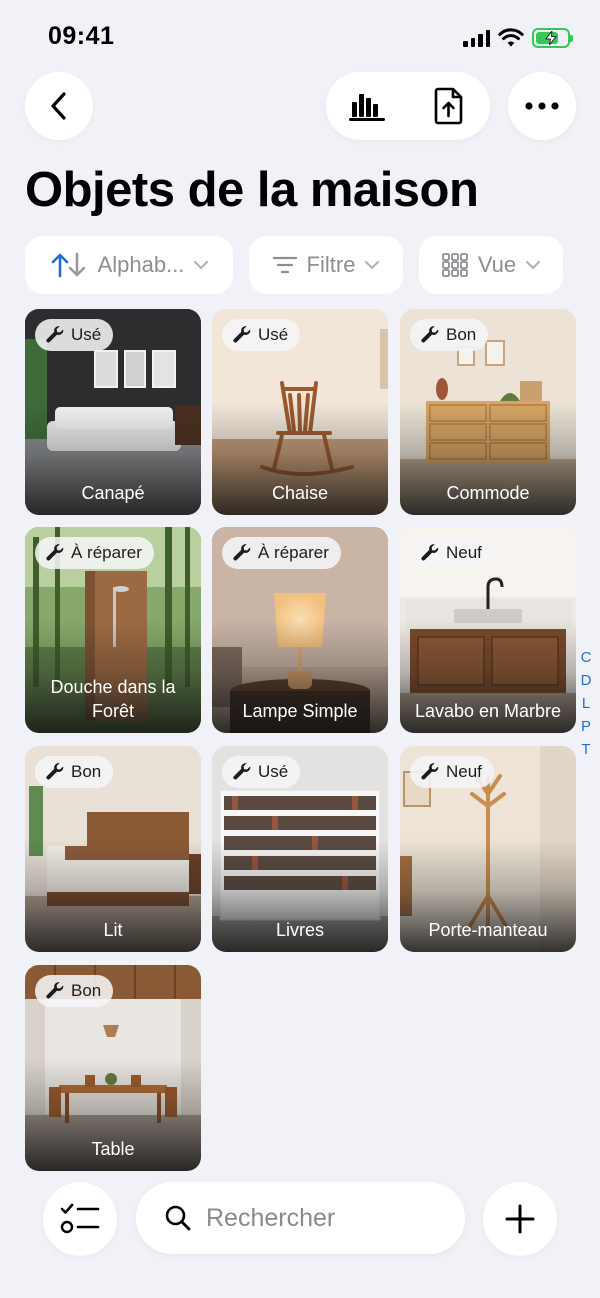  I want to click on item-name: Chaise, so click(300, 493).